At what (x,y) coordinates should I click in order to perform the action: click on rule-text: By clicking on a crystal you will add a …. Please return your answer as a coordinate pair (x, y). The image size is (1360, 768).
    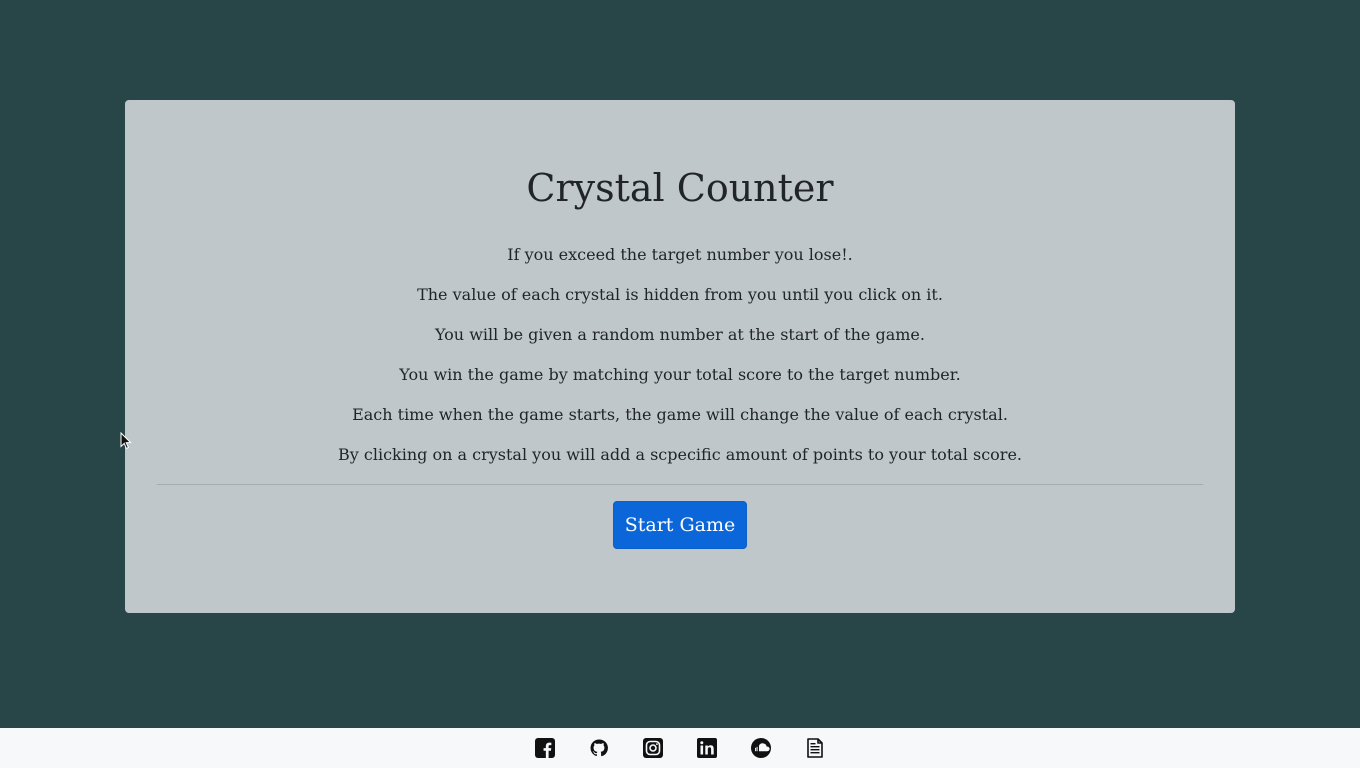
    Looking at the image, I should click on (679, 454).